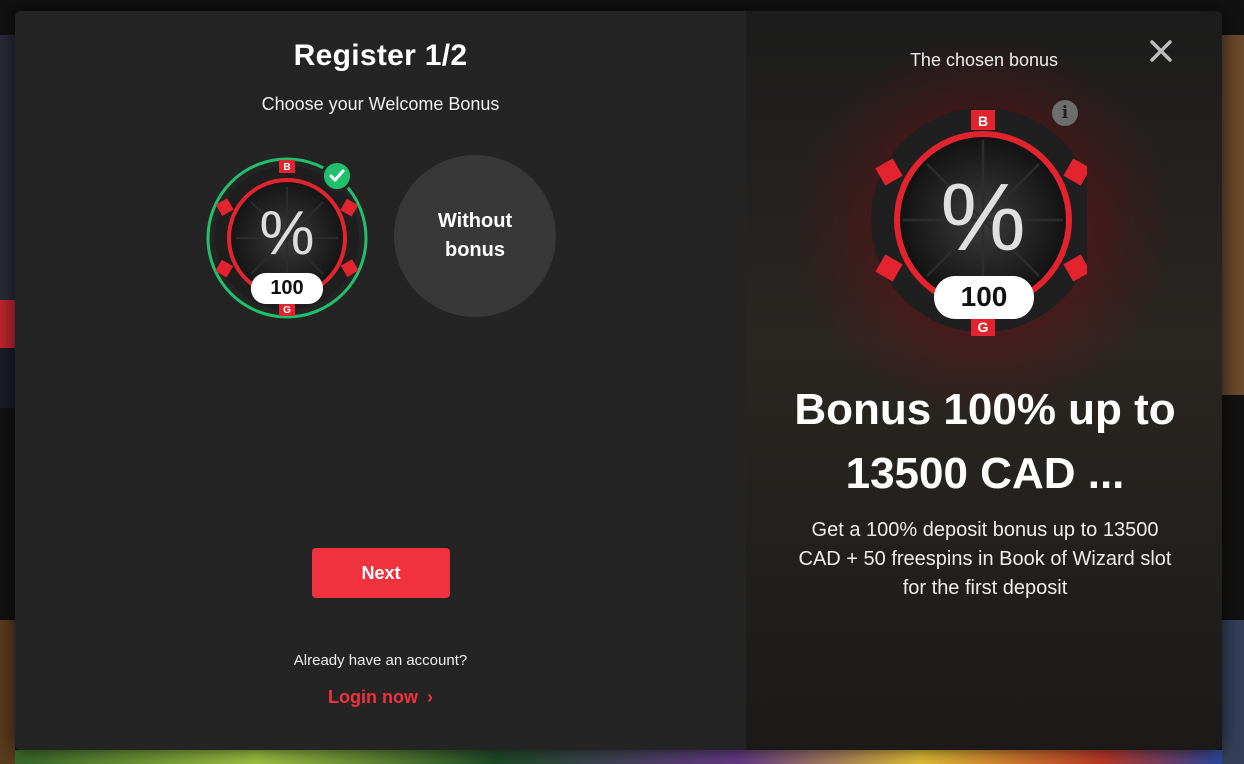 Image resolution: width=1244 pixels, height=764 pixels. I want to click on chosen-bonus-chip: B G % 100, so click(976, 219).